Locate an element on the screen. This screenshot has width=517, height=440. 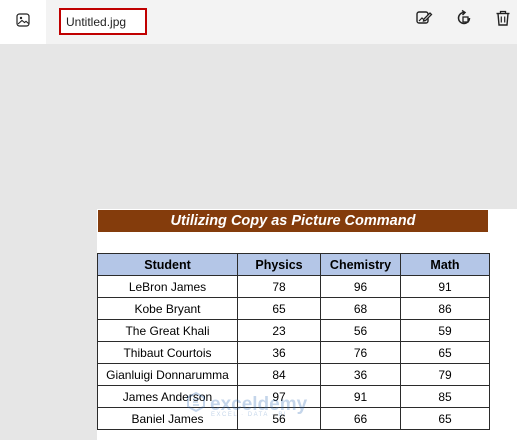
table-row: Kobe Bryant 65 68 86 is located at coordinates (293, 308).